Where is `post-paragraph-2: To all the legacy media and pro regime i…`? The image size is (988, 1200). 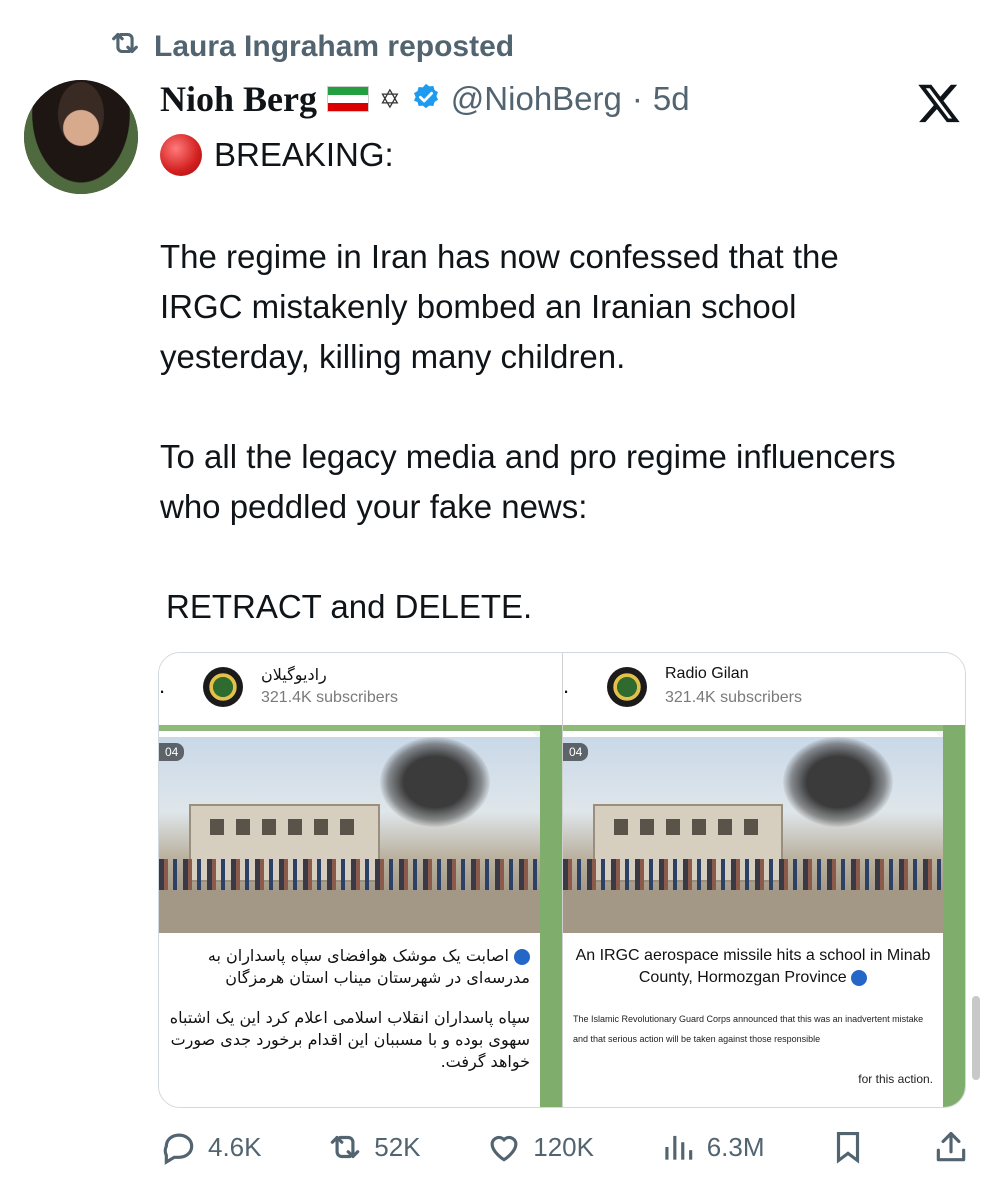
post-paragraph-2: To all the legacy media and pro regime i… is located at coordinates (528, 481).